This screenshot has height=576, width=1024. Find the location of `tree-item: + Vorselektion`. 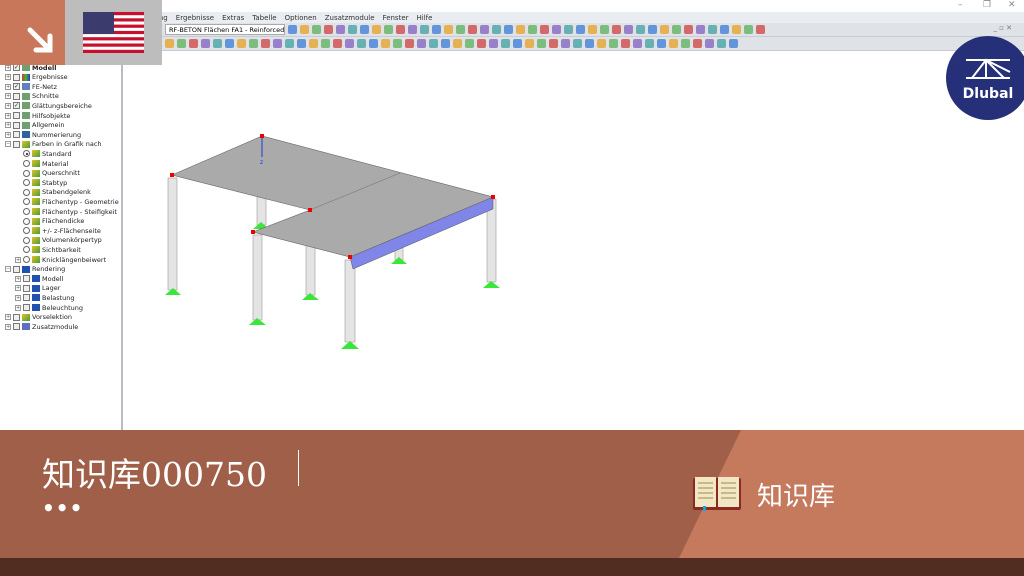

tree-item: + Vorselektion is located at coordinates (38, 317).